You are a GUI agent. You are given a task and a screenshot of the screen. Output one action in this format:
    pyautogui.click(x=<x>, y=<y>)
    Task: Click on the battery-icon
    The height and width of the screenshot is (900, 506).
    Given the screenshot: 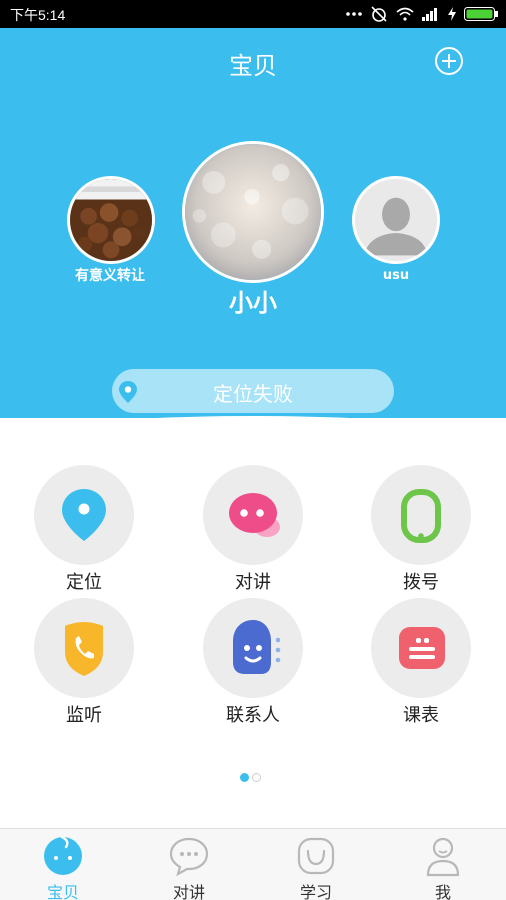 What is the action you would take?
    pyautogui.click(x=481, y=14)
    